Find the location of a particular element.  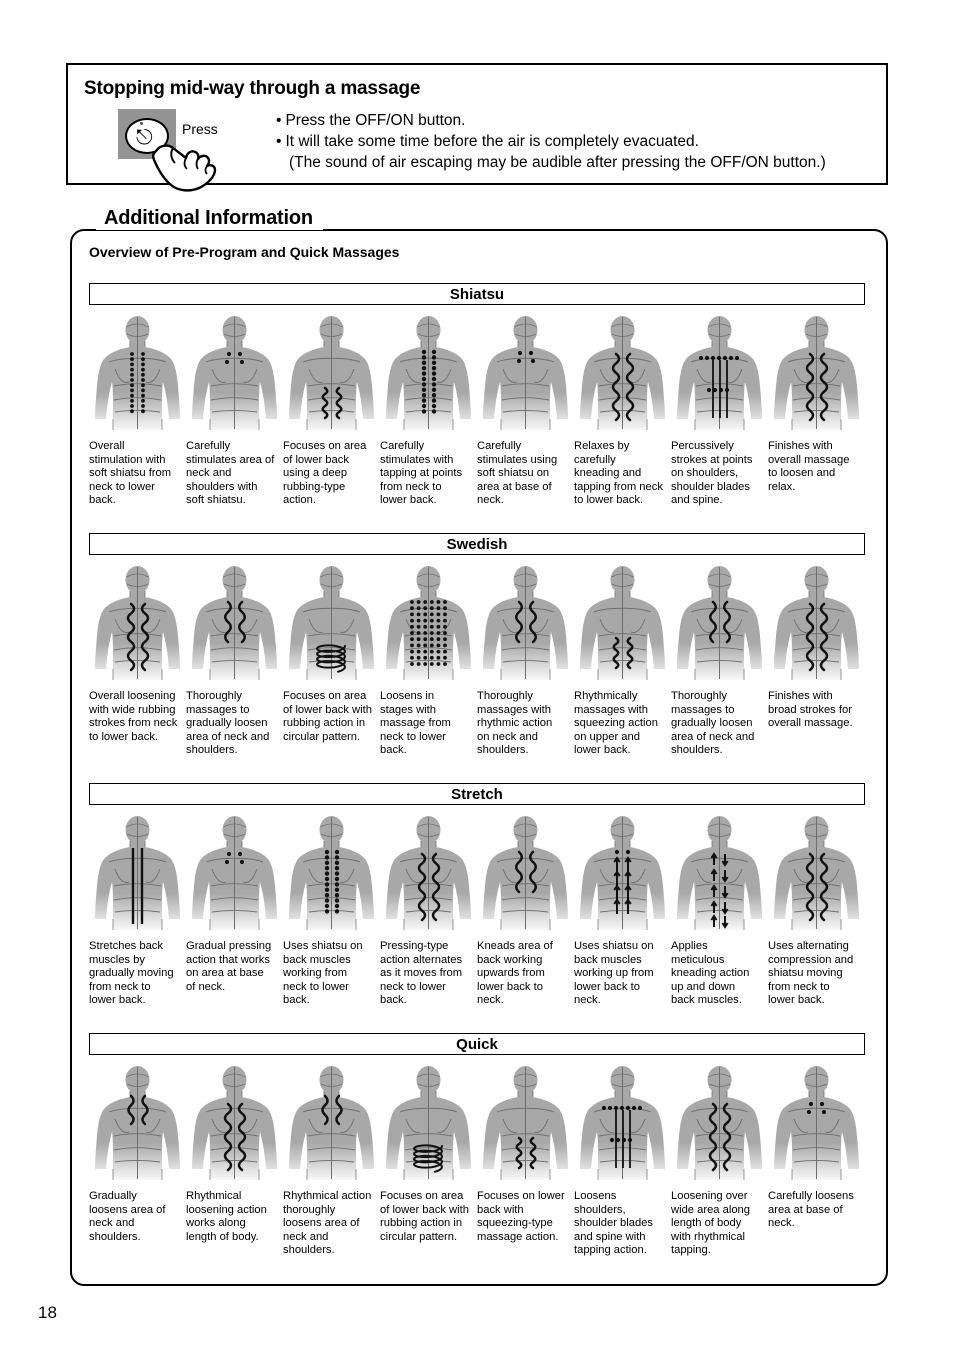

body-diagram-shoulder-dots-straight-lines is located at coordinates (719, 375).